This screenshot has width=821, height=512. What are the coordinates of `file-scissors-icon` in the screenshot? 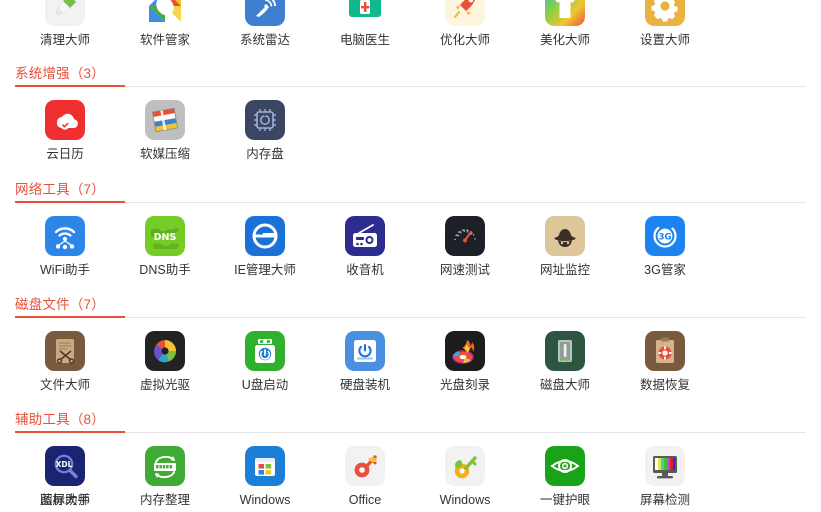 It's located at (65, 351).